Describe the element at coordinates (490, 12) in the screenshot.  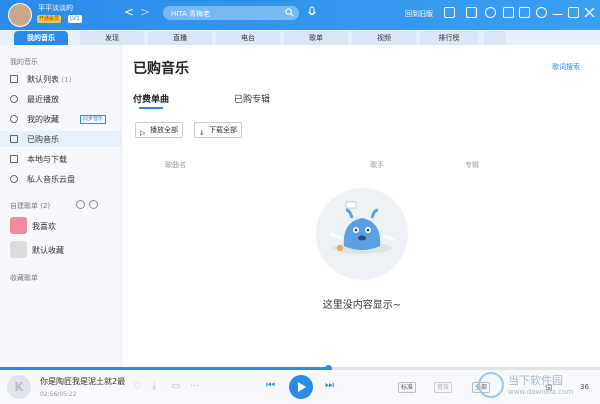
I see `settings-shortcut-icon` at that location.